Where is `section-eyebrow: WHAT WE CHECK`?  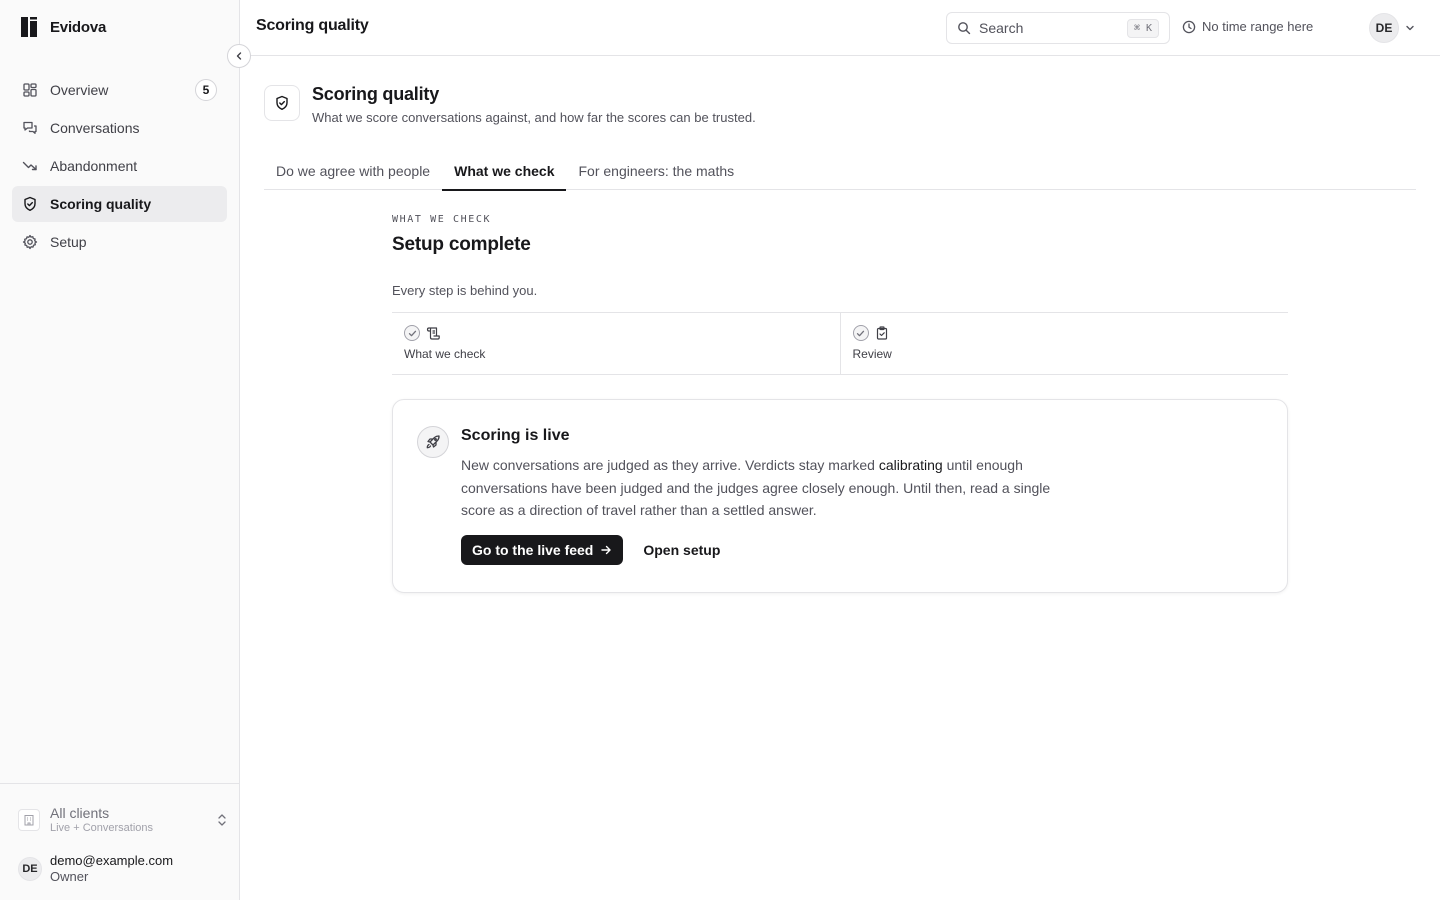 section-eyebrow: WHAT WE CHECK is located at coordinates (442, 219).